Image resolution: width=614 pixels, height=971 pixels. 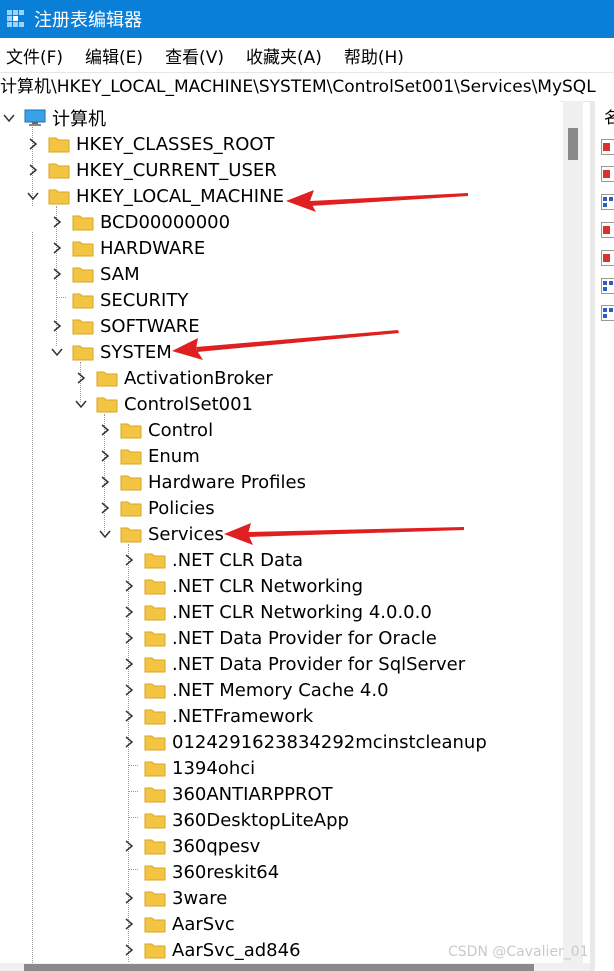 I want to click on tree-node-hkey-current-user: HKEY_CURRENT_USER, so click(x=151, y=170).